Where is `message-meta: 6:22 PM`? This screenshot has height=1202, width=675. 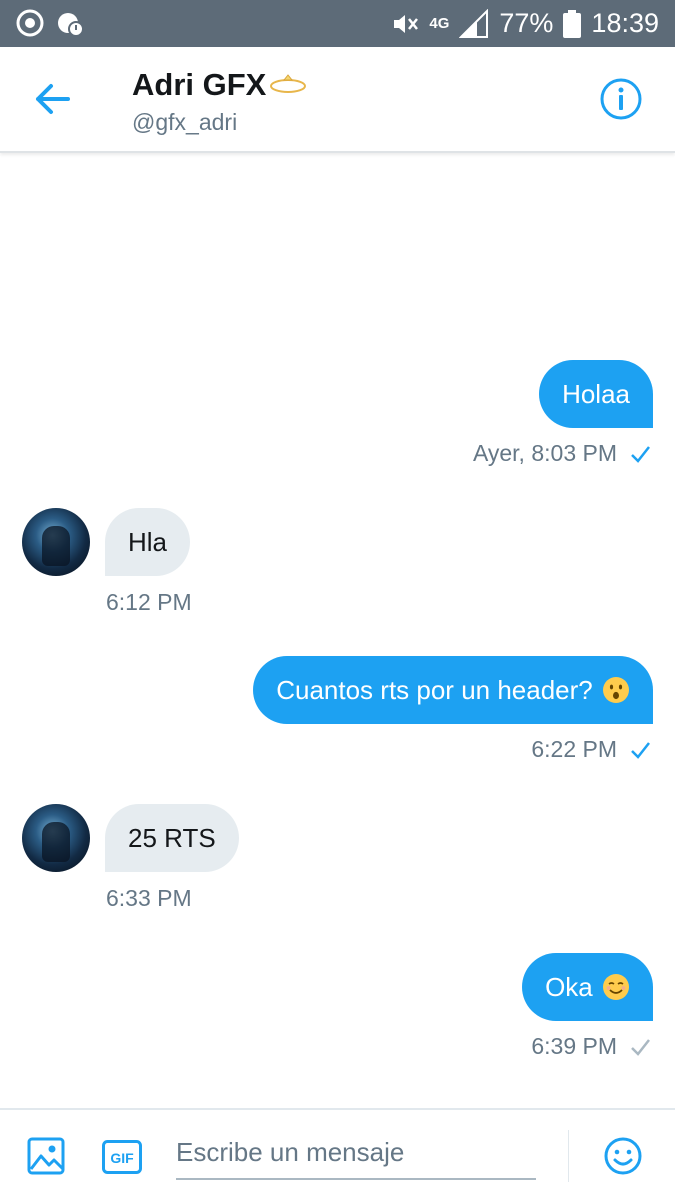 message-meta: 6:22 PM is located at coordinates (591, 749).